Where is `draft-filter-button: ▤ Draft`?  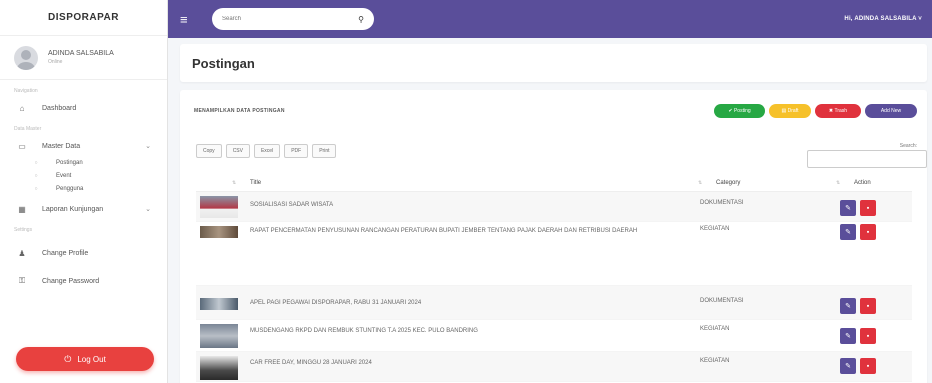
draft-filter-button: ▤ Draft is located at coordinates (790, 111).